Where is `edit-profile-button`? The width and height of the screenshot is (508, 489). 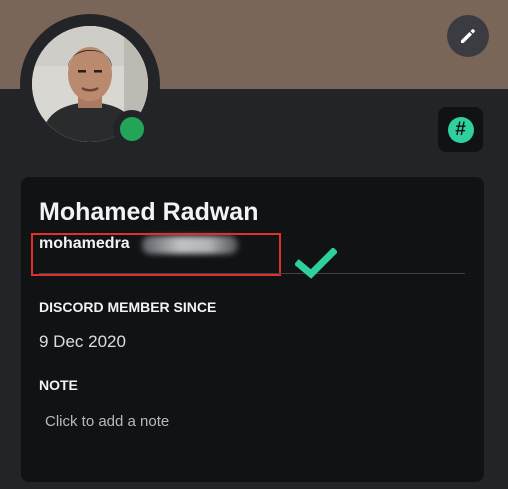
edit-profile-button is located at coordinates (468, 36).